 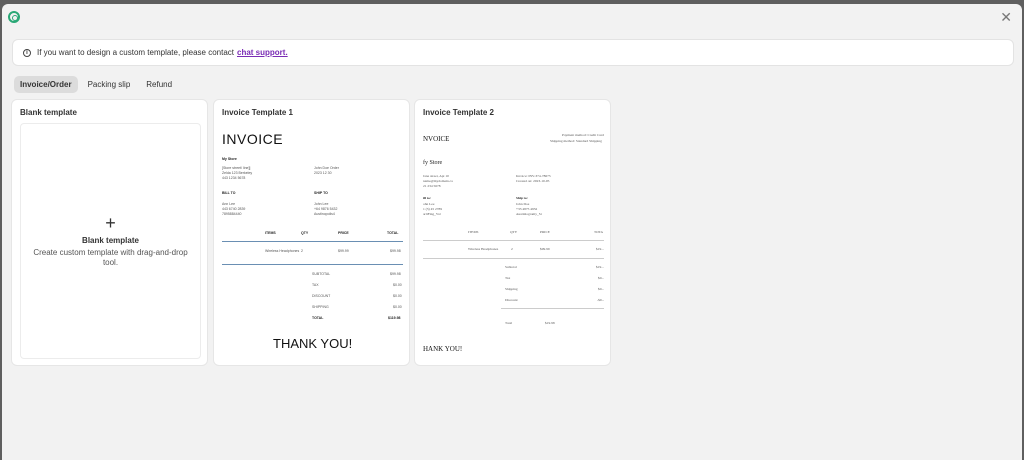 What do you see at coordinates (429, 204) in the screenshot?
I see `bill-line: ohn Lee` at bounding box center [429, 204].